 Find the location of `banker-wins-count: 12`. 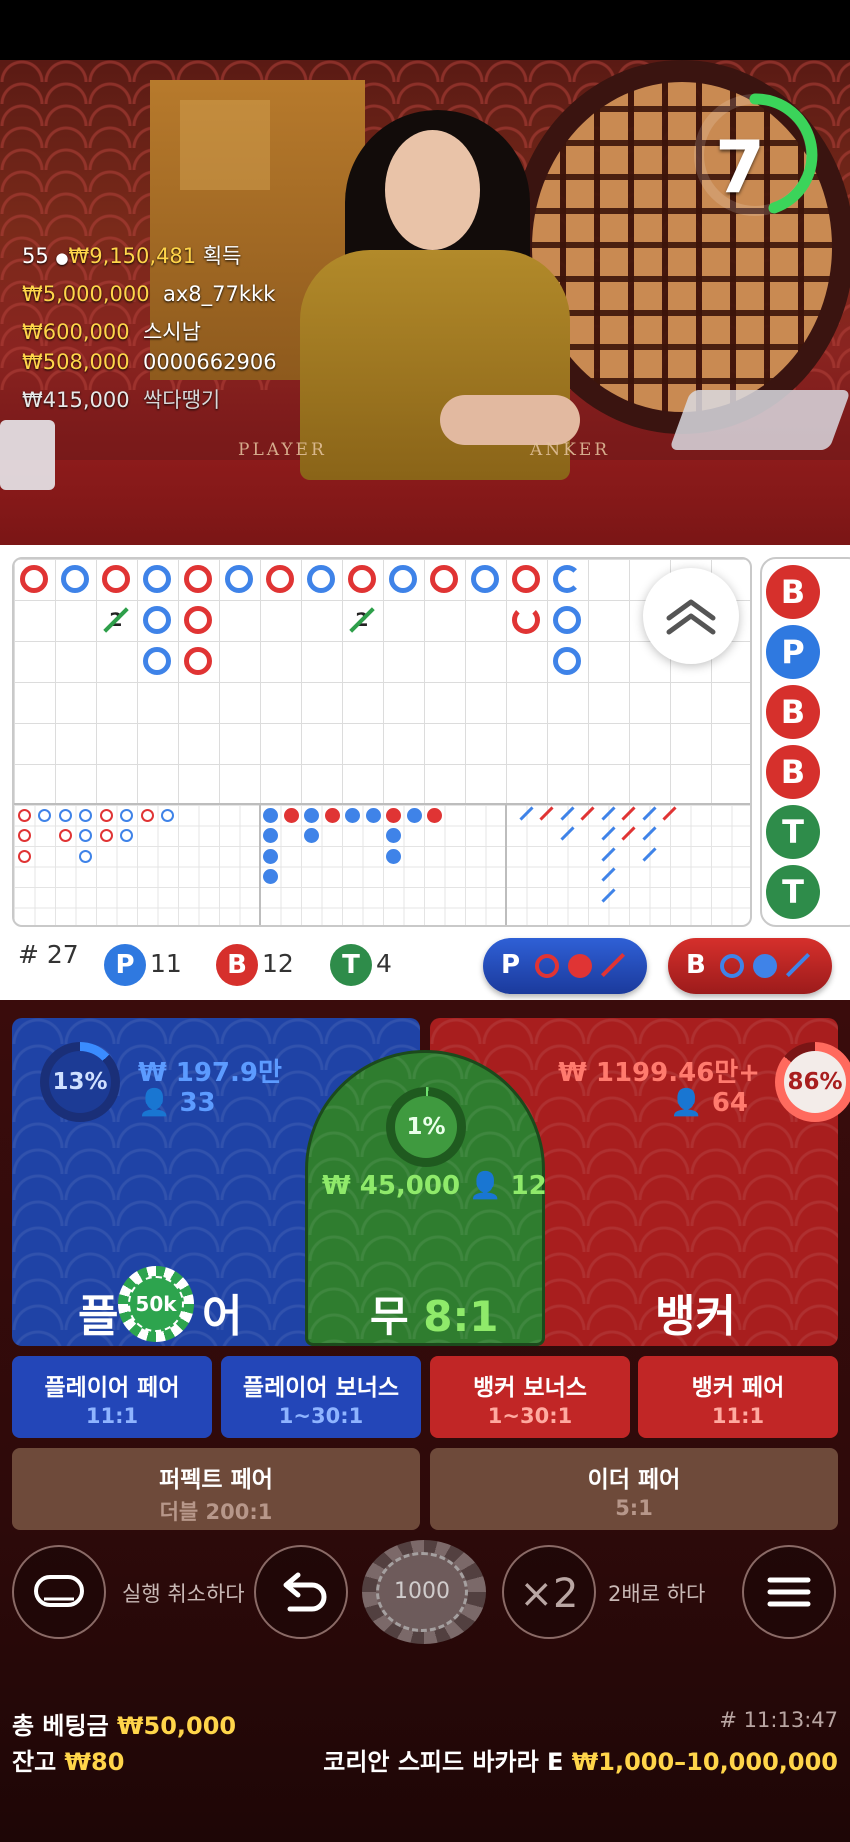

banker-wins-count: 12 is located at coordinates (278, 963).